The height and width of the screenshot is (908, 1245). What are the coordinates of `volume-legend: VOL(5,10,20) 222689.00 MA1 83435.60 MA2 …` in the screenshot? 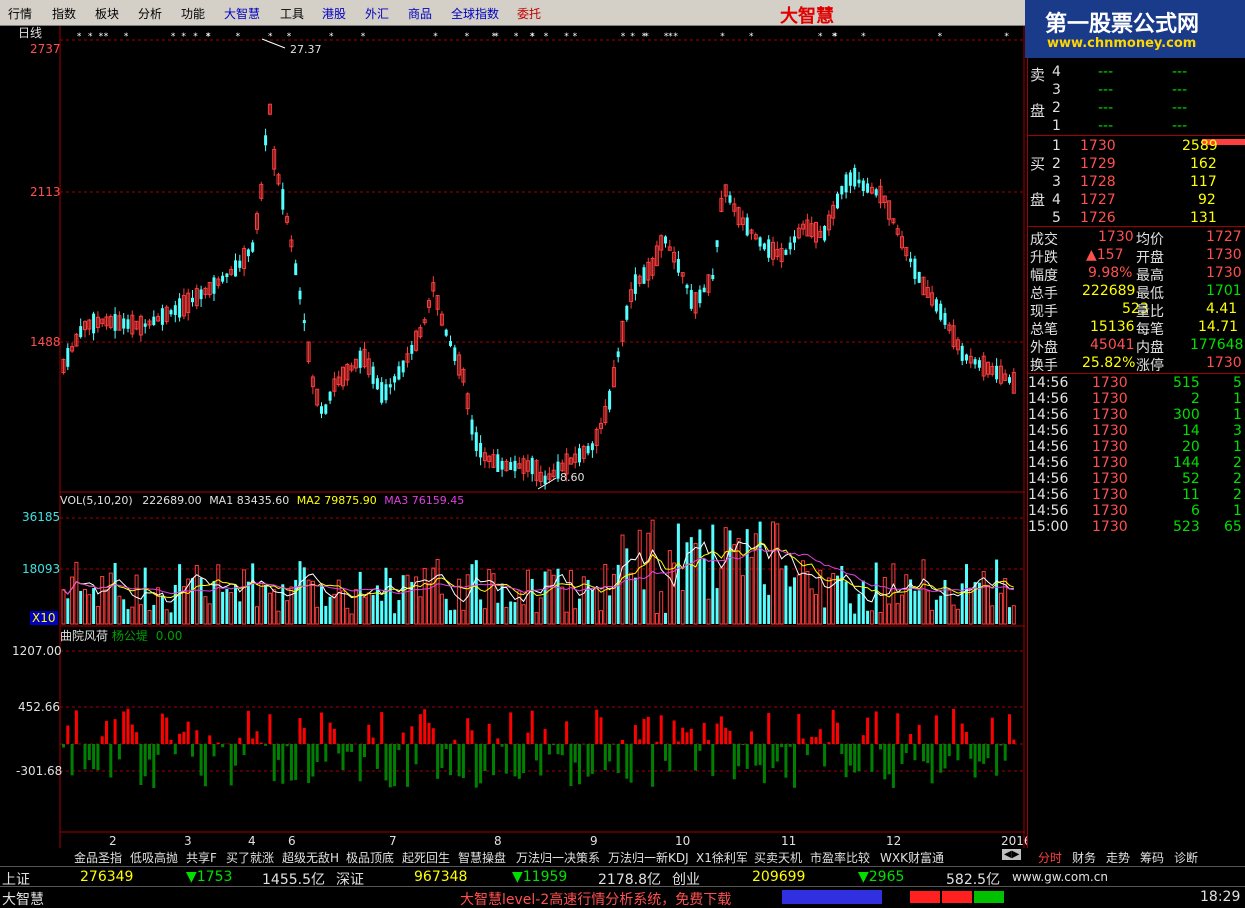 It's located at (262, 500).